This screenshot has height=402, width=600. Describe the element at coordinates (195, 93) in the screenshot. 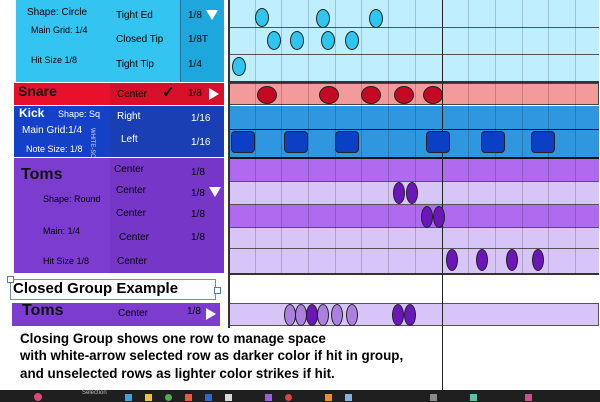

I see `snare-row-value: 1/8` at that location.